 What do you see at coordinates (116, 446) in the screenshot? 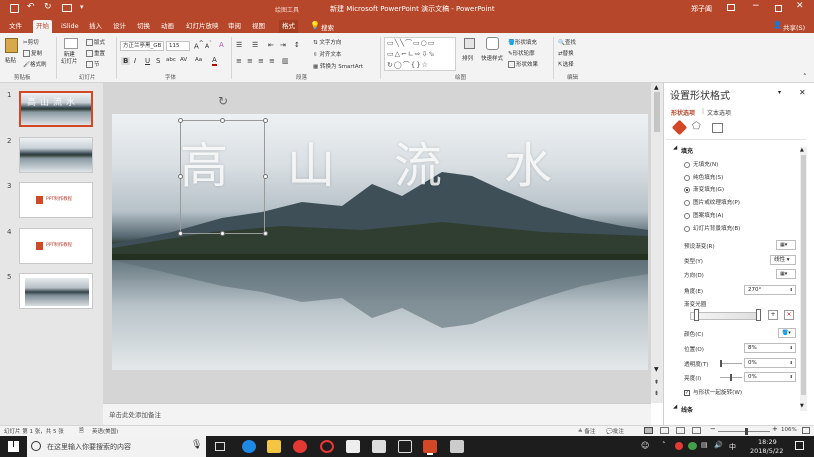
I see `taskbar-search-box: 在这里输入你要搜索的内容 🎙` at bounding box center [116, 446].